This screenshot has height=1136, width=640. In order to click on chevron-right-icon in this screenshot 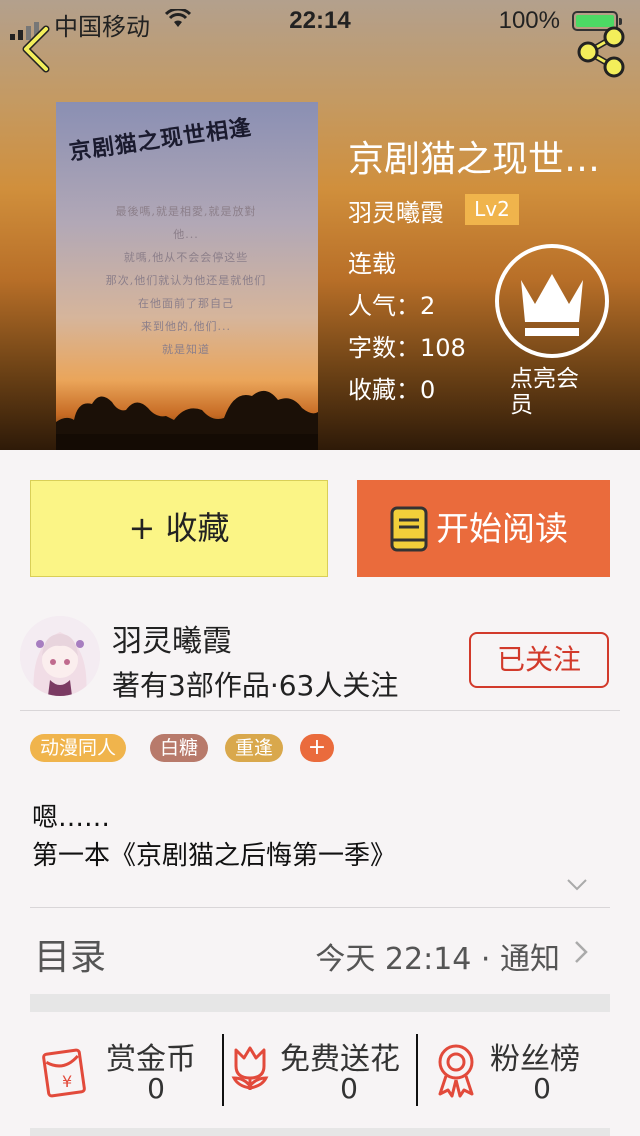, I will do `click(581, 952)`.